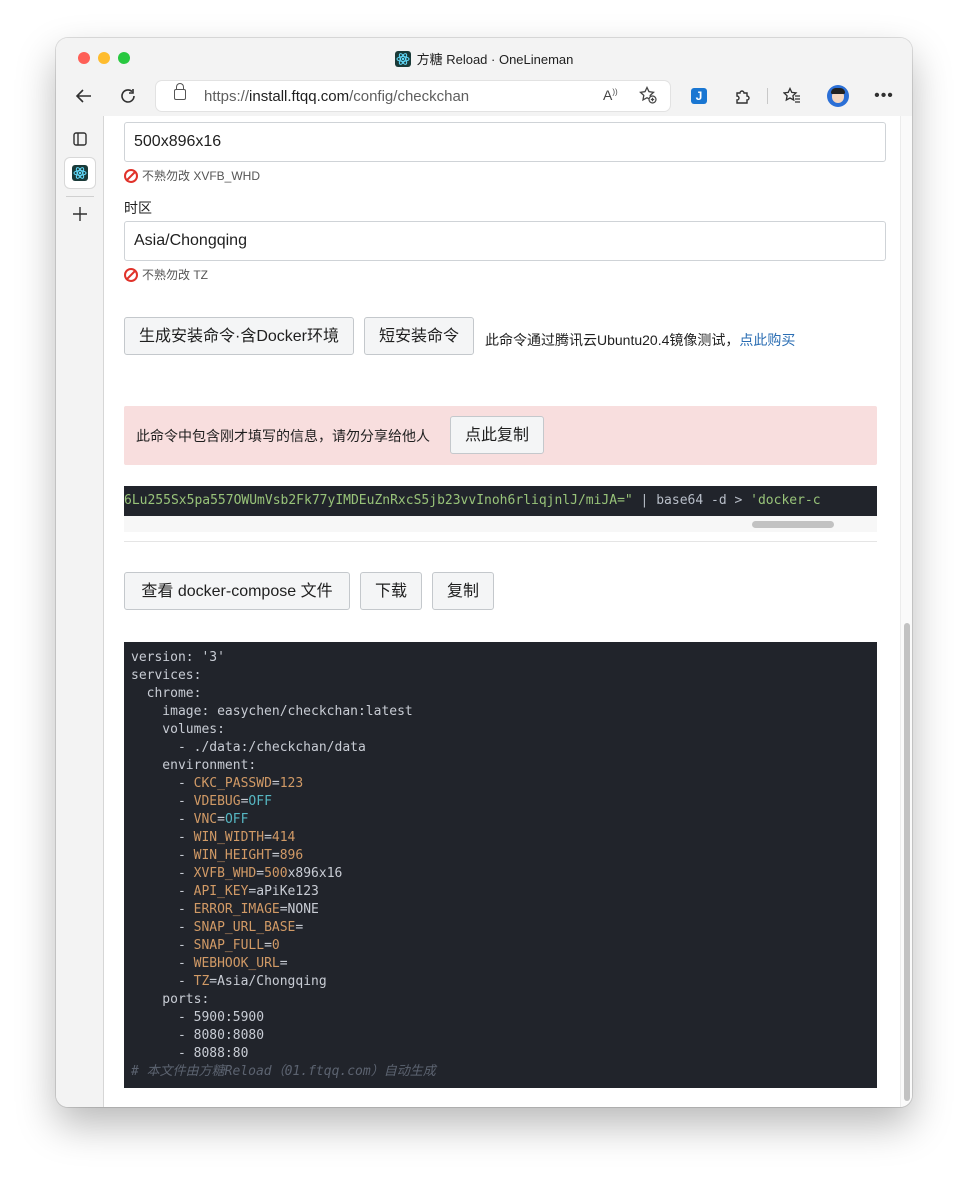 This screenshot has width=968, height=1182. I want to click on window-title: 方糖 Reload · OneLineman, so click(484, 58).